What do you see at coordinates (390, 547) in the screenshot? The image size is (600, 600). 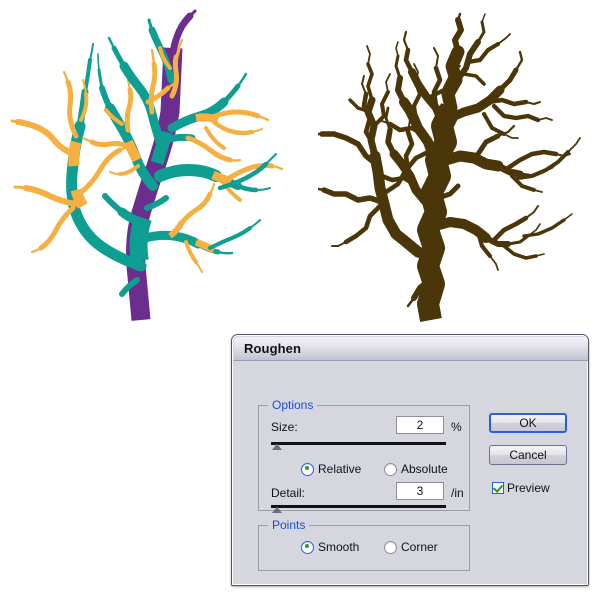 I see `radio-corner-dot` at bounding box center [390, 547].